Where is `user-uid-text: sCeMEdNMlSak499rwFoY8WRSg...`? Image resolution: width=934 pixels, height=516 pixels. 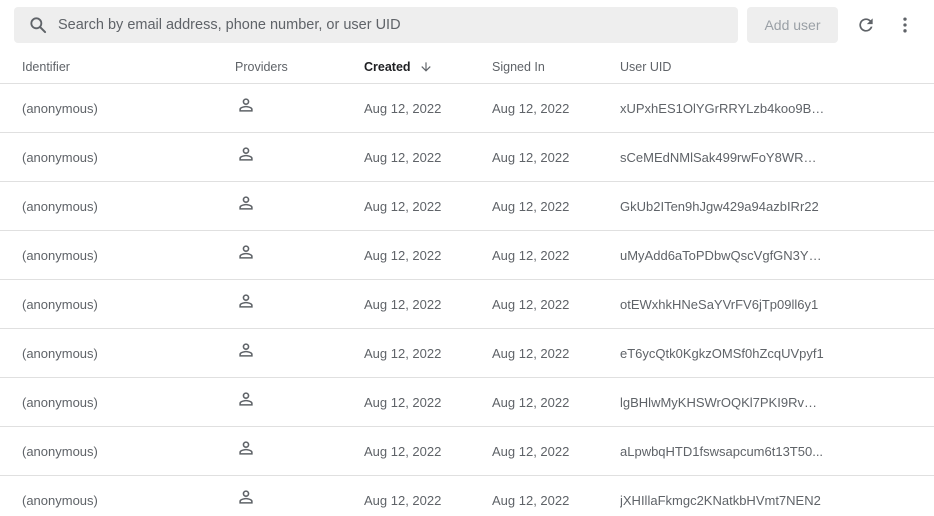
user-uid-text: sCeMEdNMlSak499rwFoY8WRSg... is located at coordinates (722, 157).